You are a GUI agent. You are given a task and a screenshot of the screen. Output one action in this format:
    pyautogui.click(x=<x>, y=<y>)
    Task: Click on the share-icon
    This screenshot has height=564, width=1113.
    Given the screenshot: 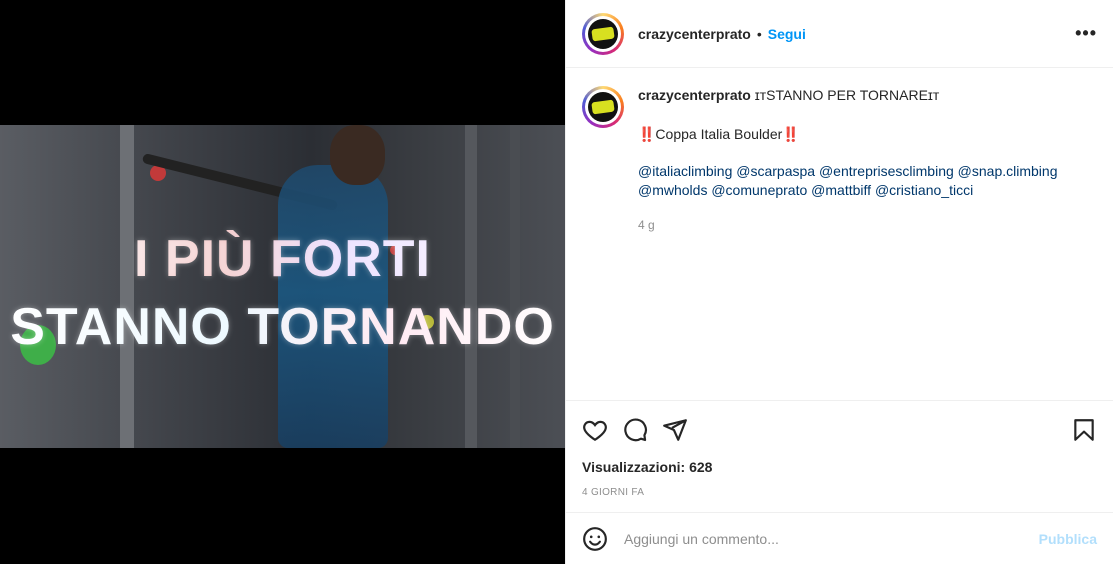 What is the action you would take?
    pyautogui.click(x=675, y=430)
    